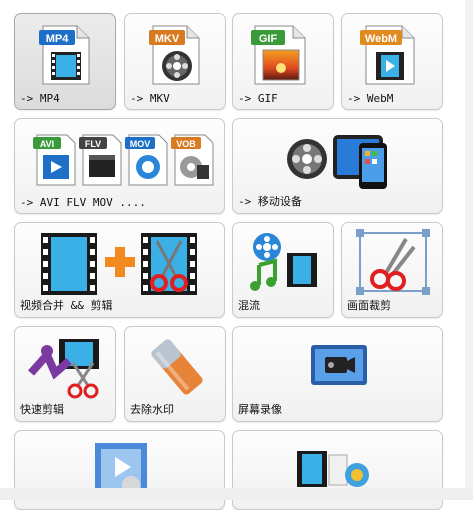 Image resolution: width=473 pixels, height=510 pixels. What do you see at coordinates (278, 55) in the screenshot?
I see `gif-file-icon: GIF` at bounding box center [278, 55].